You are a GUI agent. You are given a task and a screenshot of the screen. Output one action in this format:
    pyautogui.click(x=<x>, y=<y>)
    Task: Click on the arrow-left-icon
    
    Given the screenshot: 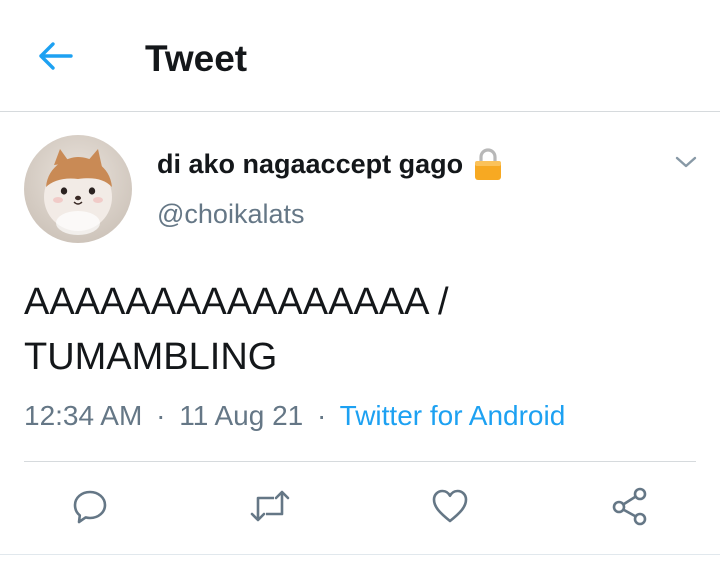 What is the action you would take?
    pyautogui.click(x=56, y=58)
    